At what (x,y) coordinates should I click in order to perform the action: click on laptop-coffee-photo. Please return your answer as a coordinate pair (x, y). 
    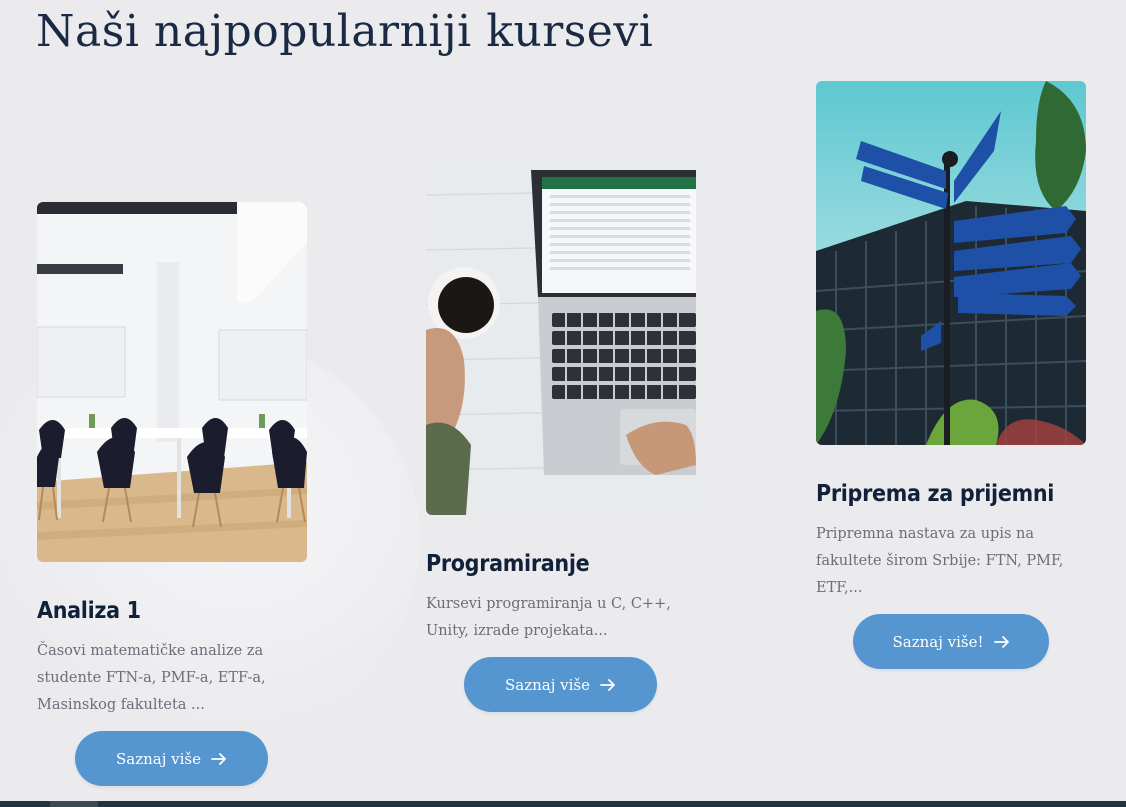
    Looking at the image, I should click on (561, 335).